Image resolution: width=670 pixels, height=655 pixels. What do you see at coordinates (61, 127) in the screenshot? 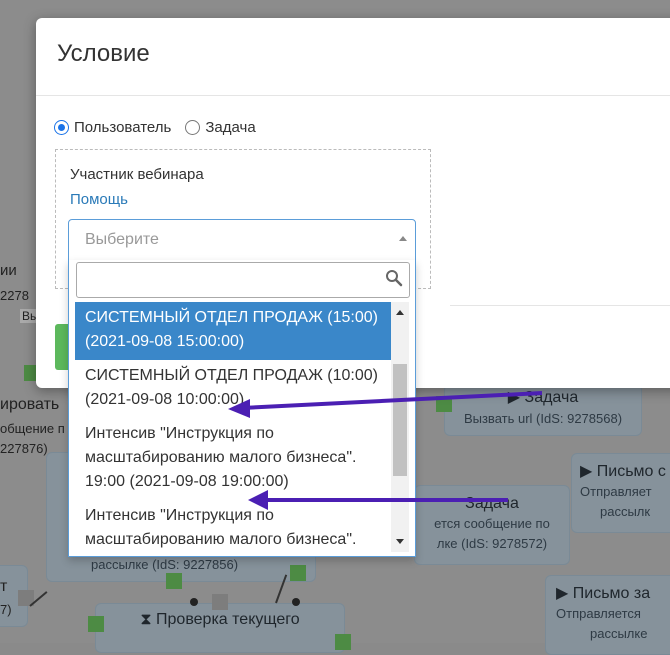
I see `radio-user` at bounding box center [61, 127].